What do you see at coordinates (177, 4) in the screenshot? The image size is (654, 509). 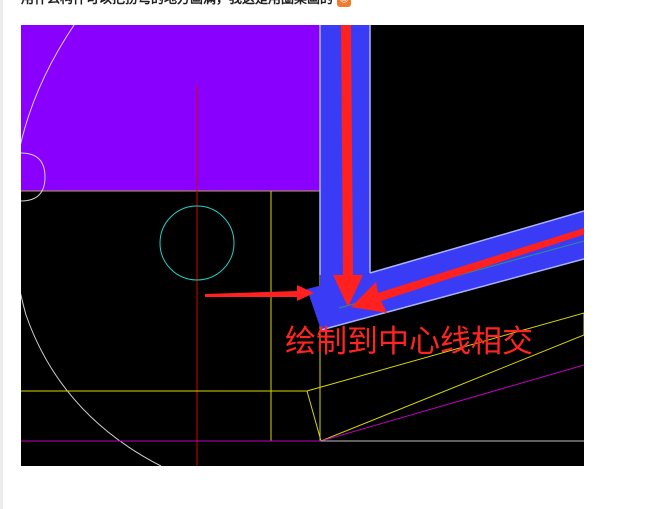 I see `question-text: 用什么构件可以把扮弯的地方画满，我这是用圈梁画的` at bounding box center [177, 4].